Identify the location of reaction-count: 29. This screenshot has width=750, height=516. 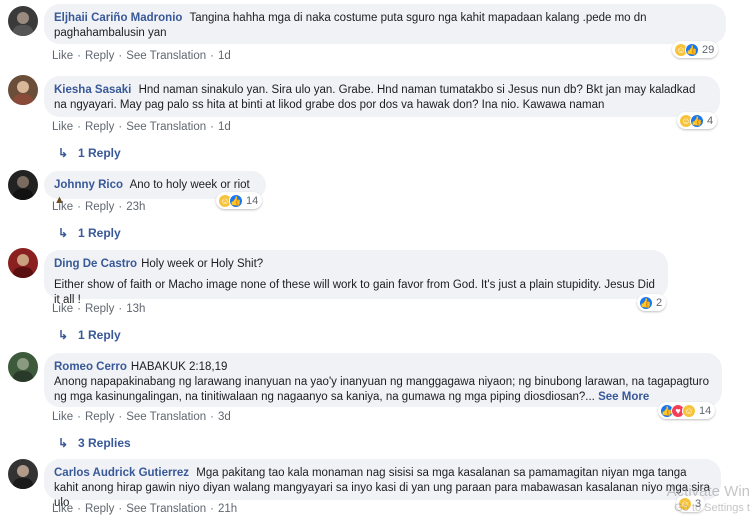
(708, 49).